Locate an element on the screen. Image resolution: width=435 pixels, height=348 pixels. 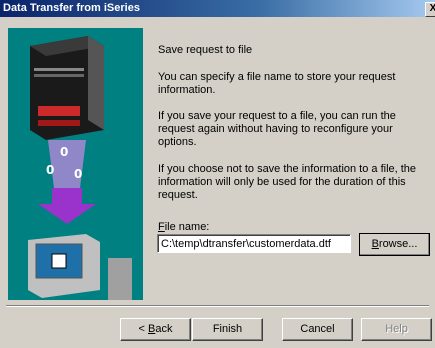
close-icon: X is located at coordinates (432, 8).